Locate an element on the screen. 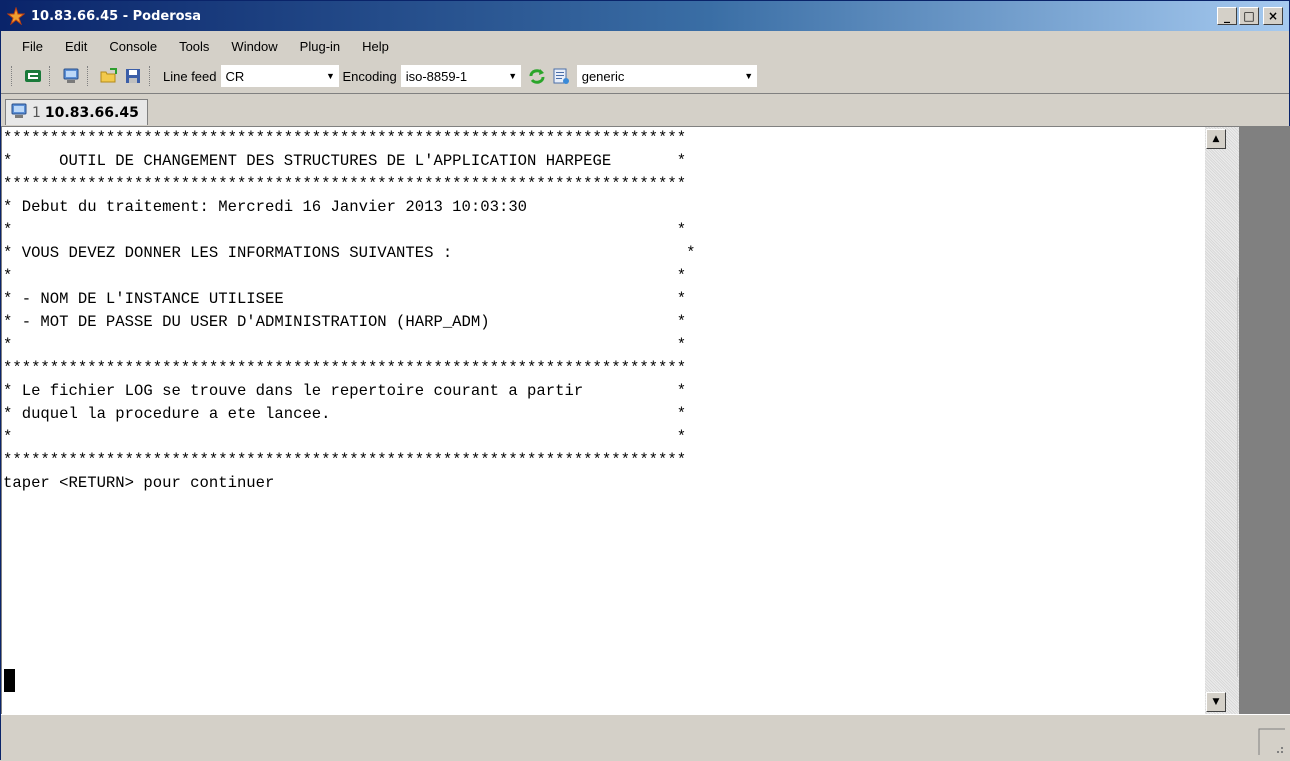 The width and height of the screenshot is (1290, 761). terminal-type-value: generic is located at coordinates (603, 76).